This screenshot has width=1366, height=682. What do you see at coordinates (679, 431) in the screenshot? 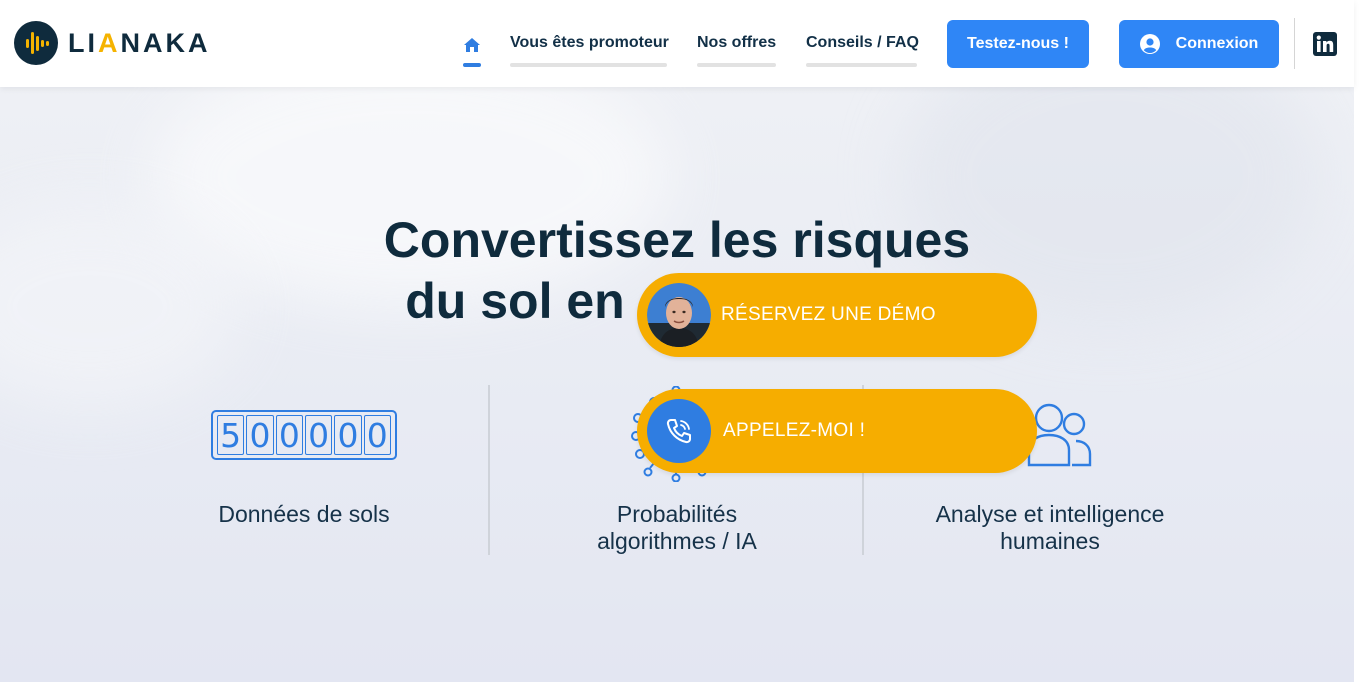
I see `phone-icon` at bounding box center [679, 431].